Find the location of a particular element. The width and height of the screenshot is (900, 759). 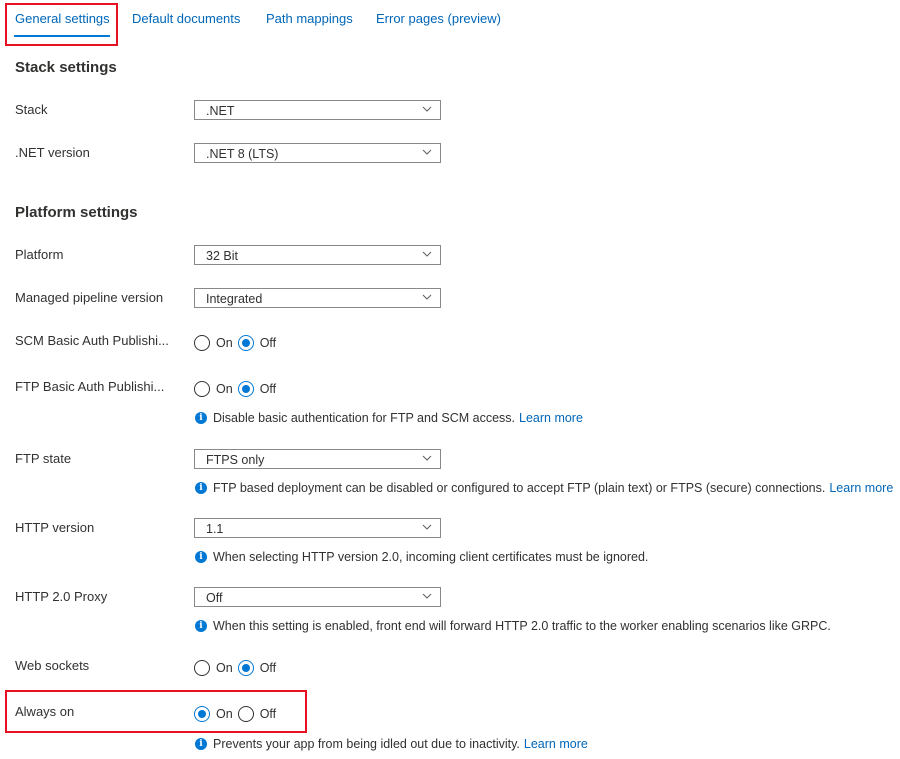

stack-label: Stack is located at coordinates (31, 109).